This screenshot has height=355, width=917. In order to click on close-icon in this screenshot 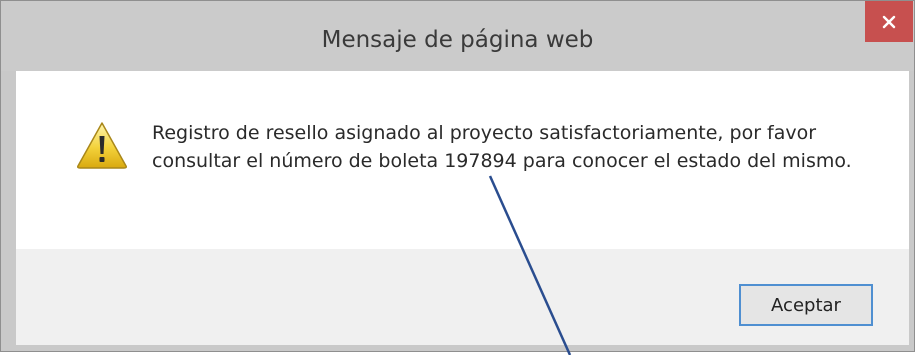, I will do `click(889, 21)`.